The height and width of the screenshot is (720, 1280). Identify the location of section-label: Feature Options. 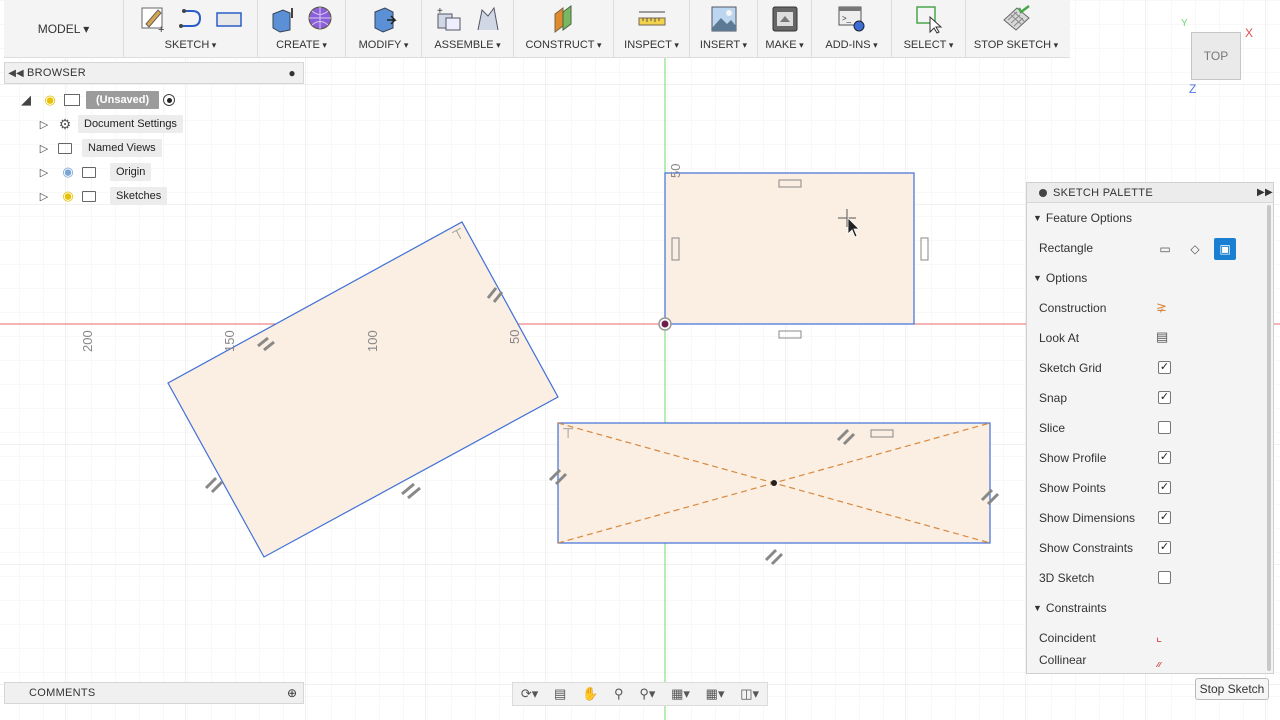
(1088, 218).